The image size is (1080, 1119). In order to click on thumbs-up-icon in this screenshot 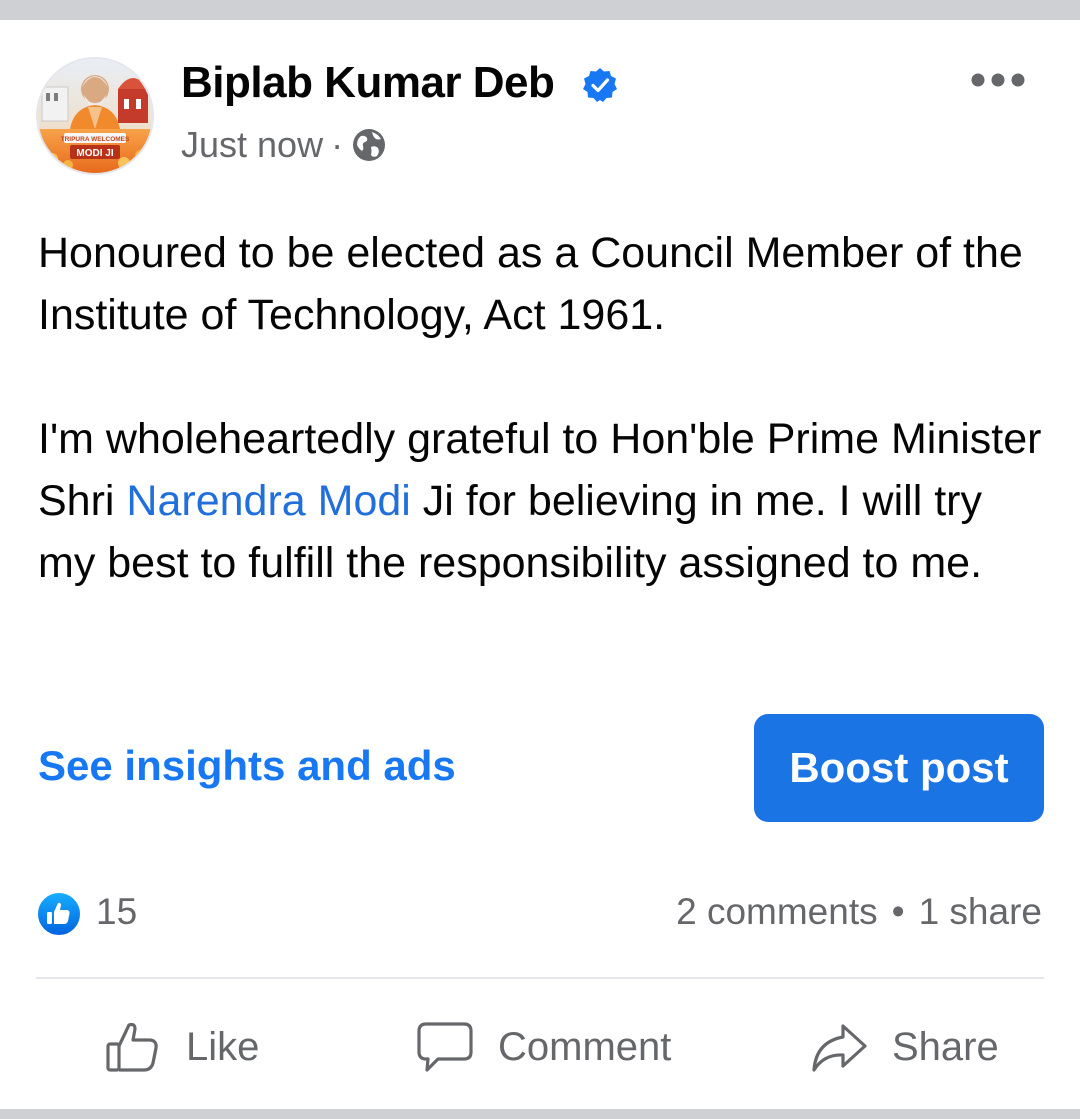, I will do `click(132, 1047)`.